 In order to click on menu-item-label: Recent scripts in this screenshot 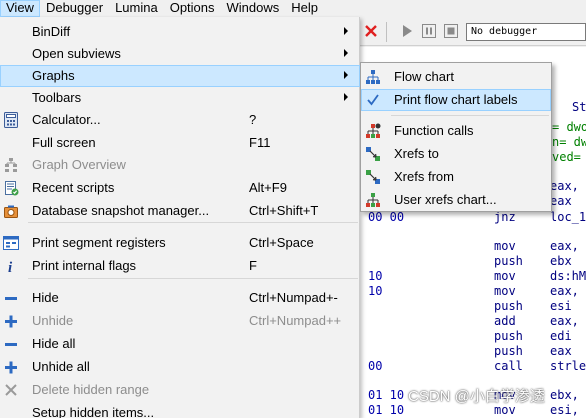, I will do `click(73, 187)`.